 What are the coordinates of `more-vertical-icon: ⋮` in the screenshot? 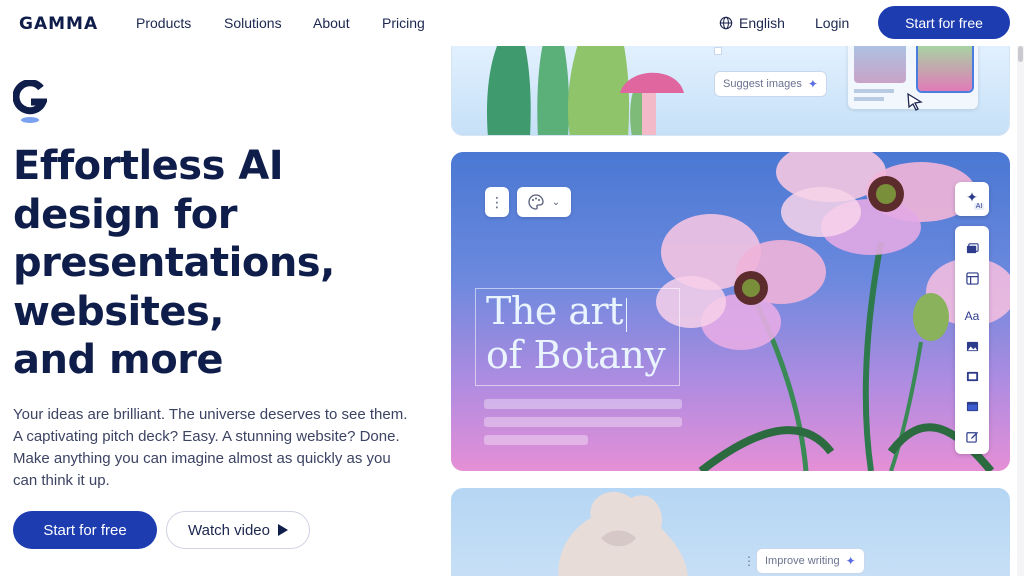 It's located at (497, 202).